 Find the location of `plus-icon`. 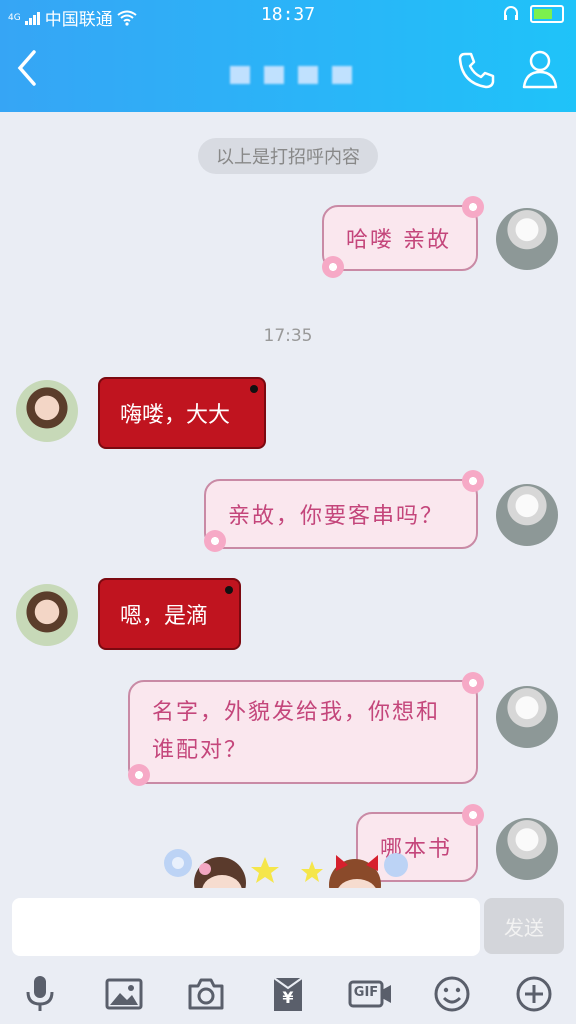

plus-icon is located at coordinates (534, 994).